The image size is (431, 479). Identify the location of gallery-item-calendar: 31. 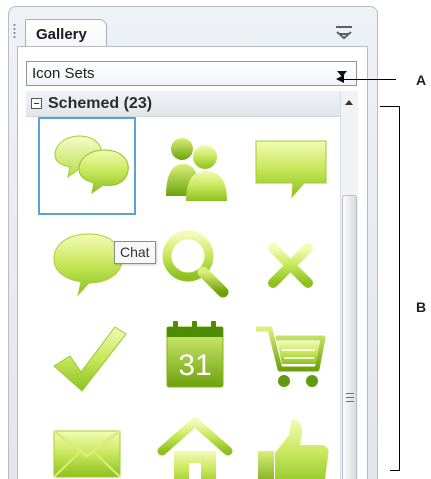
(195, 356).